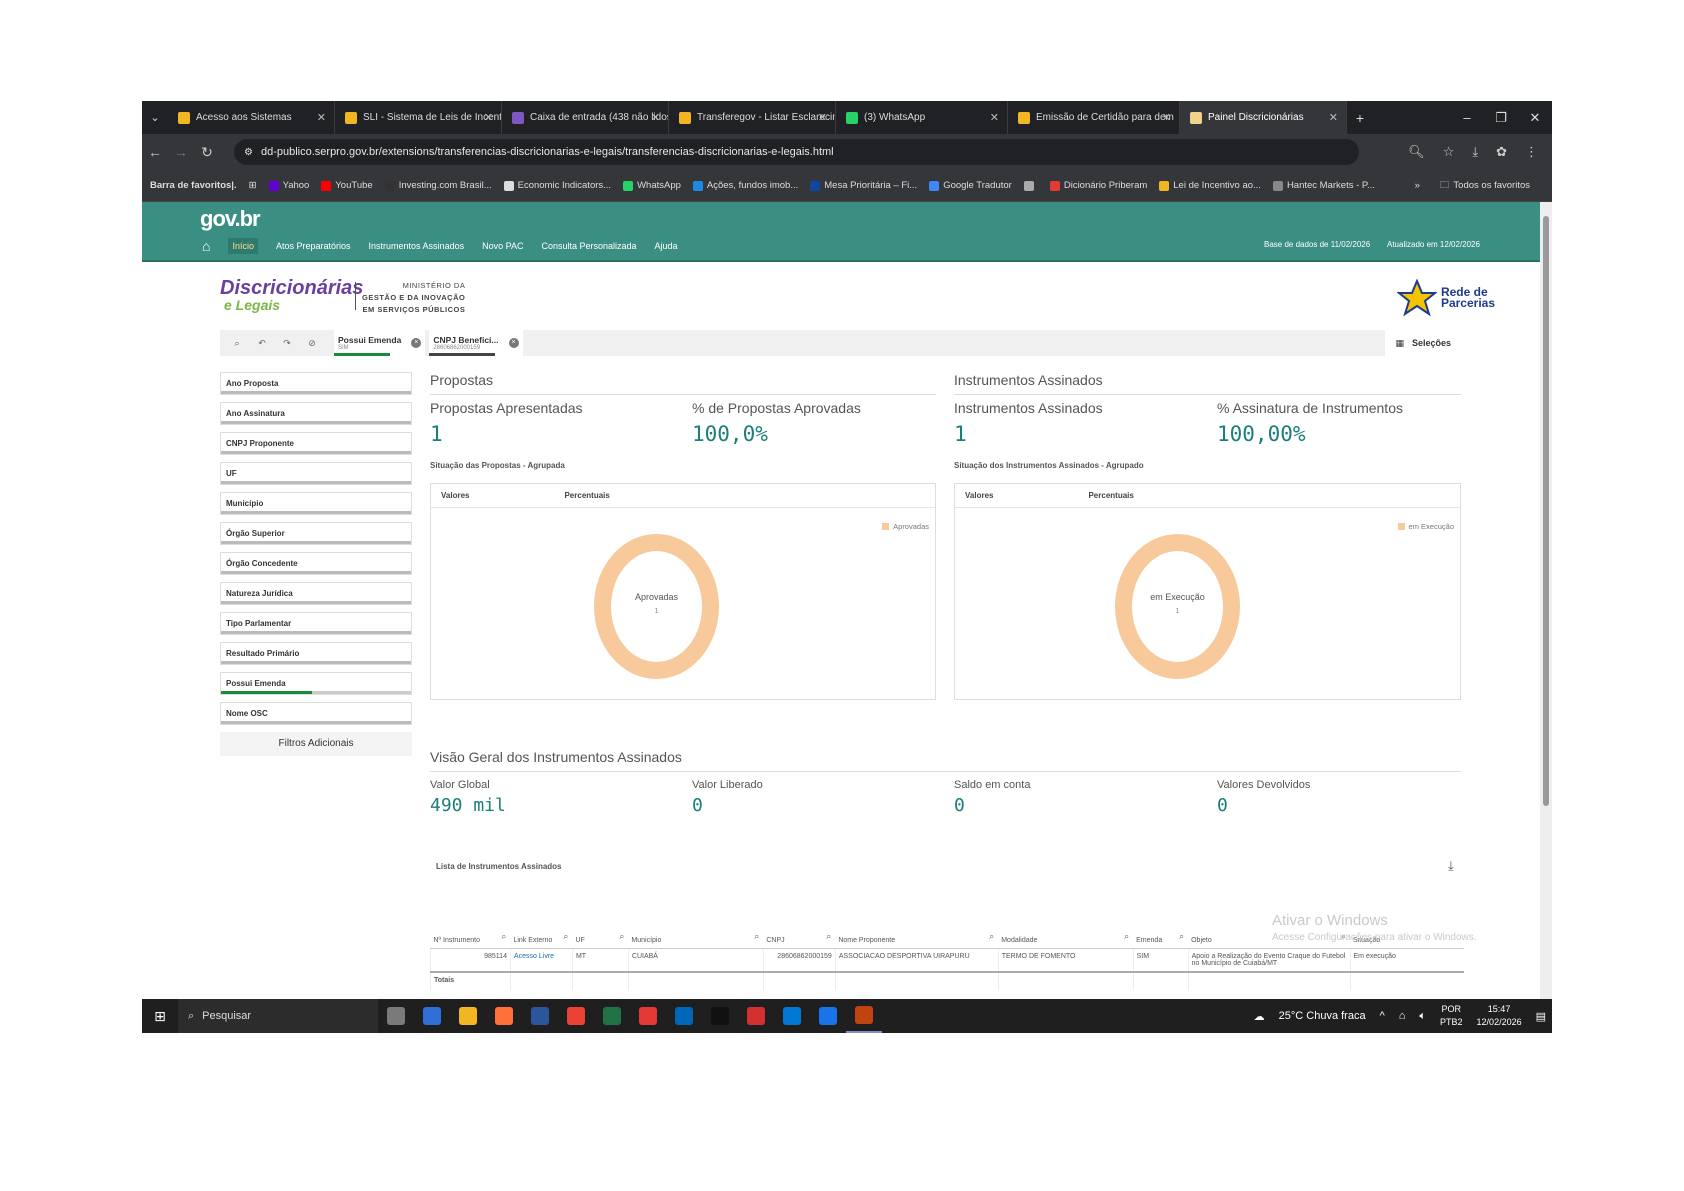 The width and height of the screenshot is (1684, 1191). Describe the element at coordinates (534, 956) in the screenshot. I see `external-link: Acesso Livre` at that location.